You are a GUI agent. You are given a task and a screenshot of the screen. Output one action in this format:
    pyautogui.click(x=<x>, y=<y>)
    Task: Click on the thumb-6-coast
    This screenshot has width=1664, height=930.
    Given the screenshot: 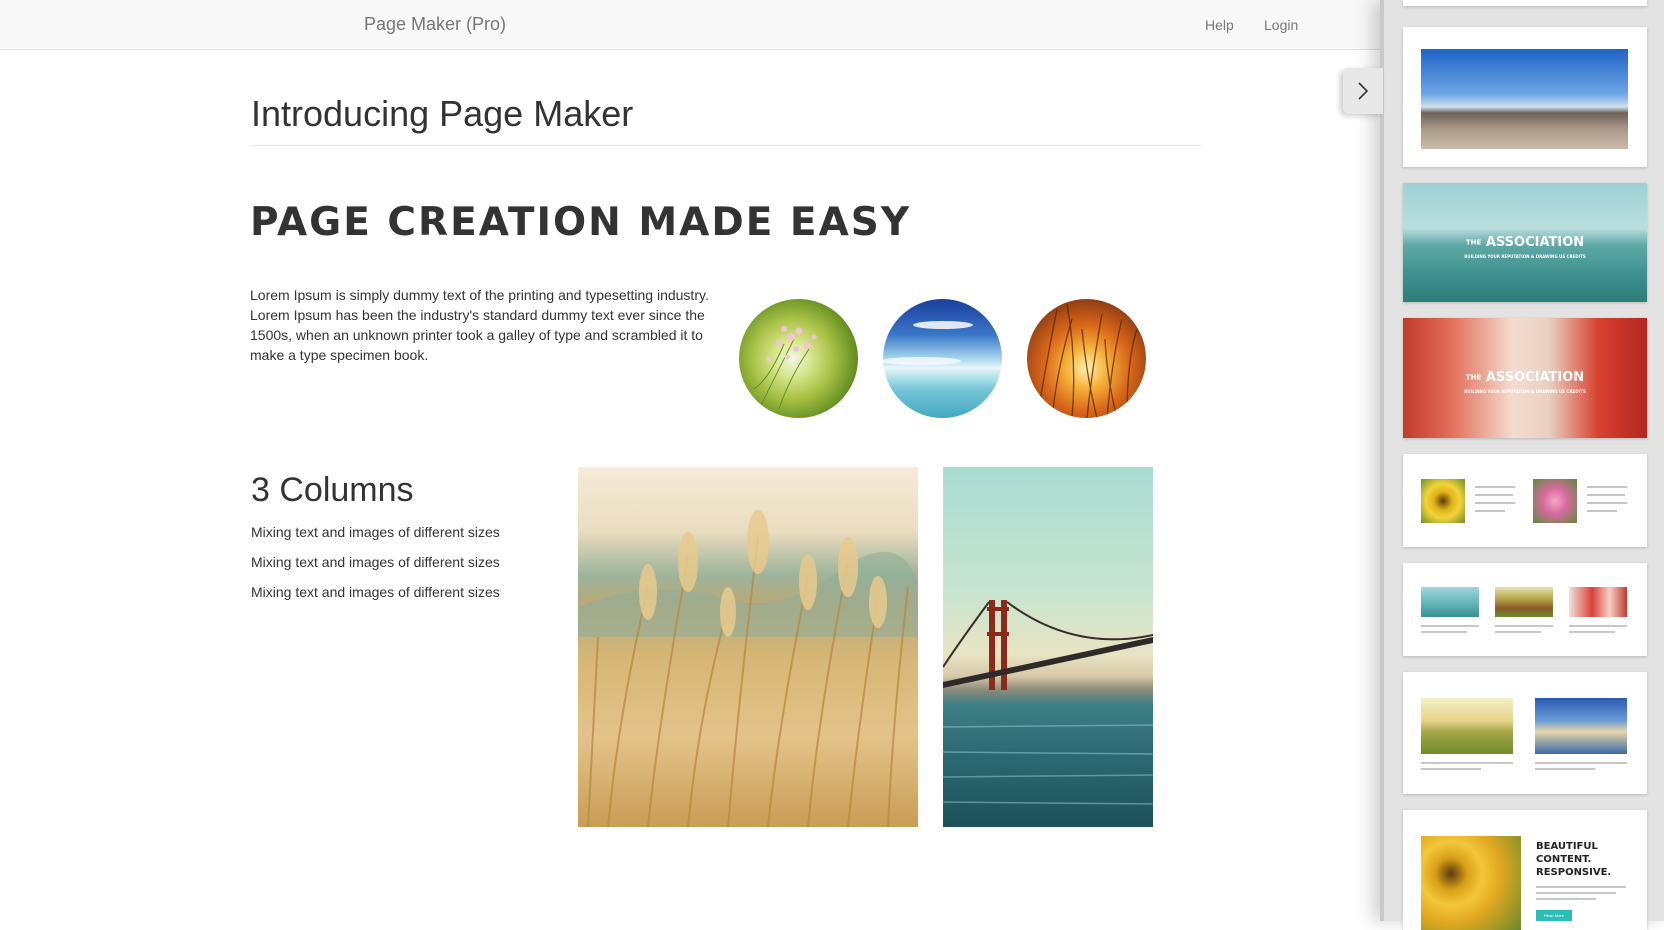 What is the action you would take?
    pyautogui.click(x=1581, y=726)
    